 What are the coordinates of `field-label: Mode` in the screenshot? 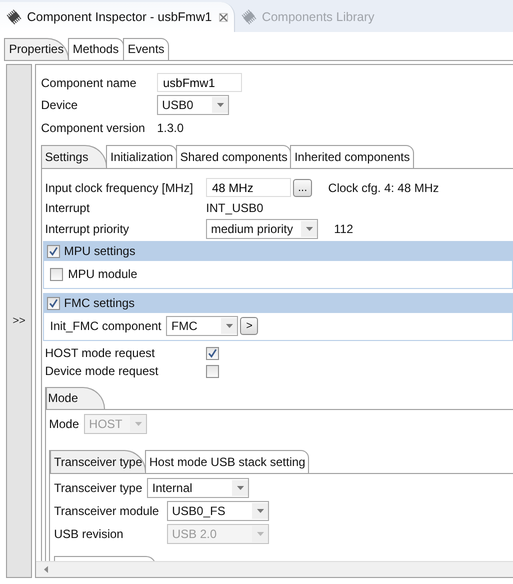 It's located at (64, 424).